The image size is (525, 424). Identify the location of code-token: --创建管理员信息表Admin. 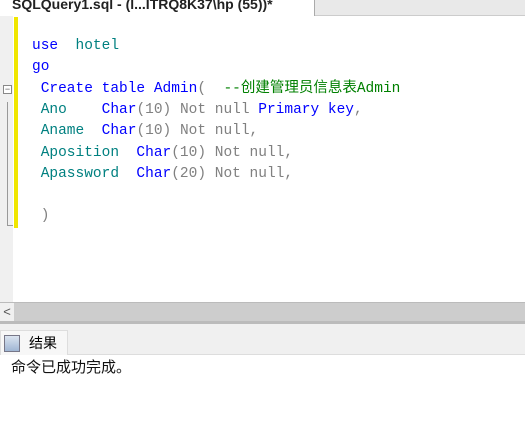
(312, 88).